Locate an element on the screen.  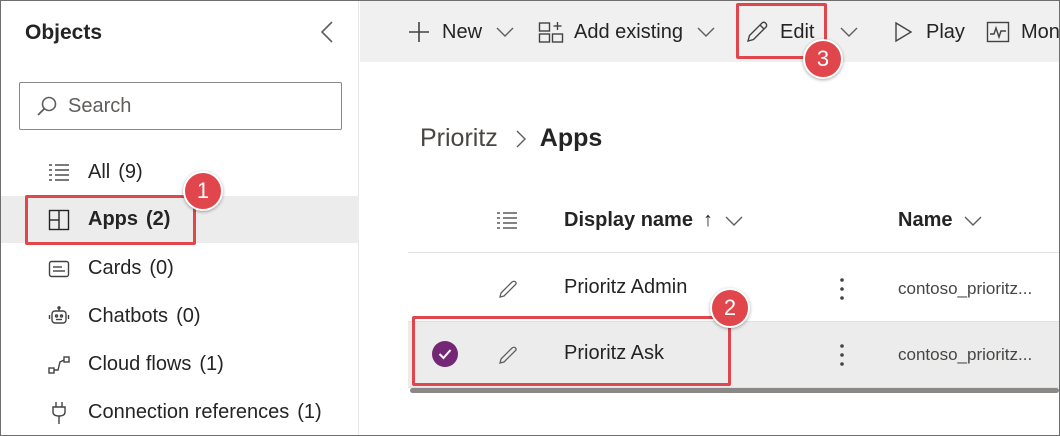
sidebar-item-cloud-flows: Cloud flows (1) is located at coordinates (180, 364).